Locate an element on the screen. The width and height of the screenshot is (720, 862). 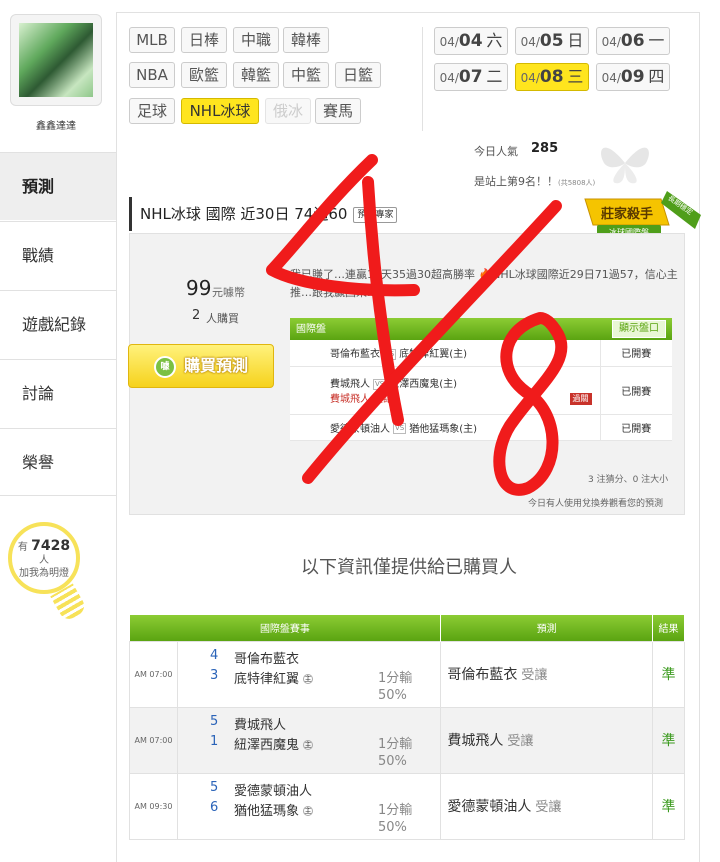
buy-prediction-button: 噱購買預測 is located at coordinates (201, 366).